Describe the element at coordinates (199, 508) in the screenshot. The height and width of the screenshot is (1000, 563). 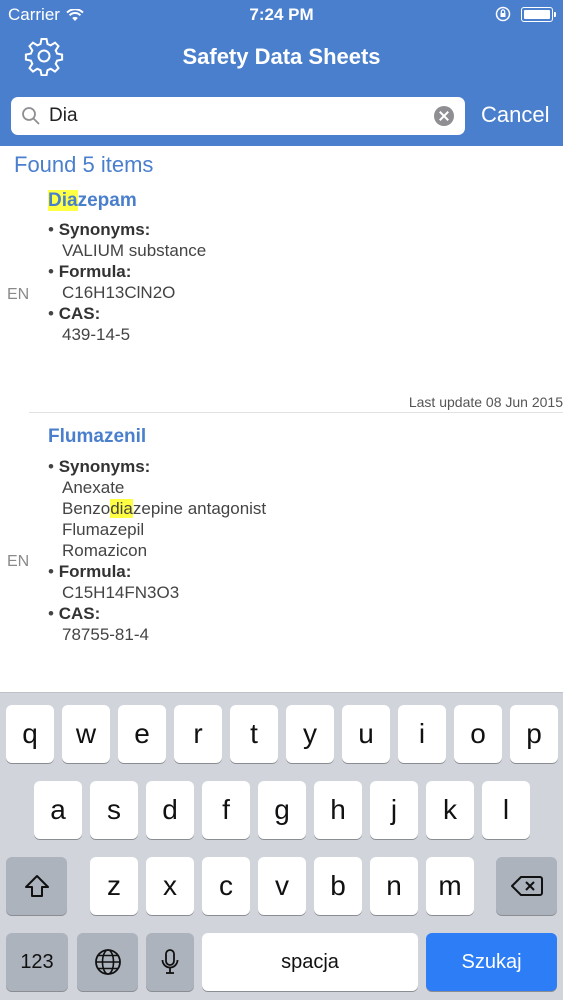
I see `synonym-part: zepine antagonist` at that location.